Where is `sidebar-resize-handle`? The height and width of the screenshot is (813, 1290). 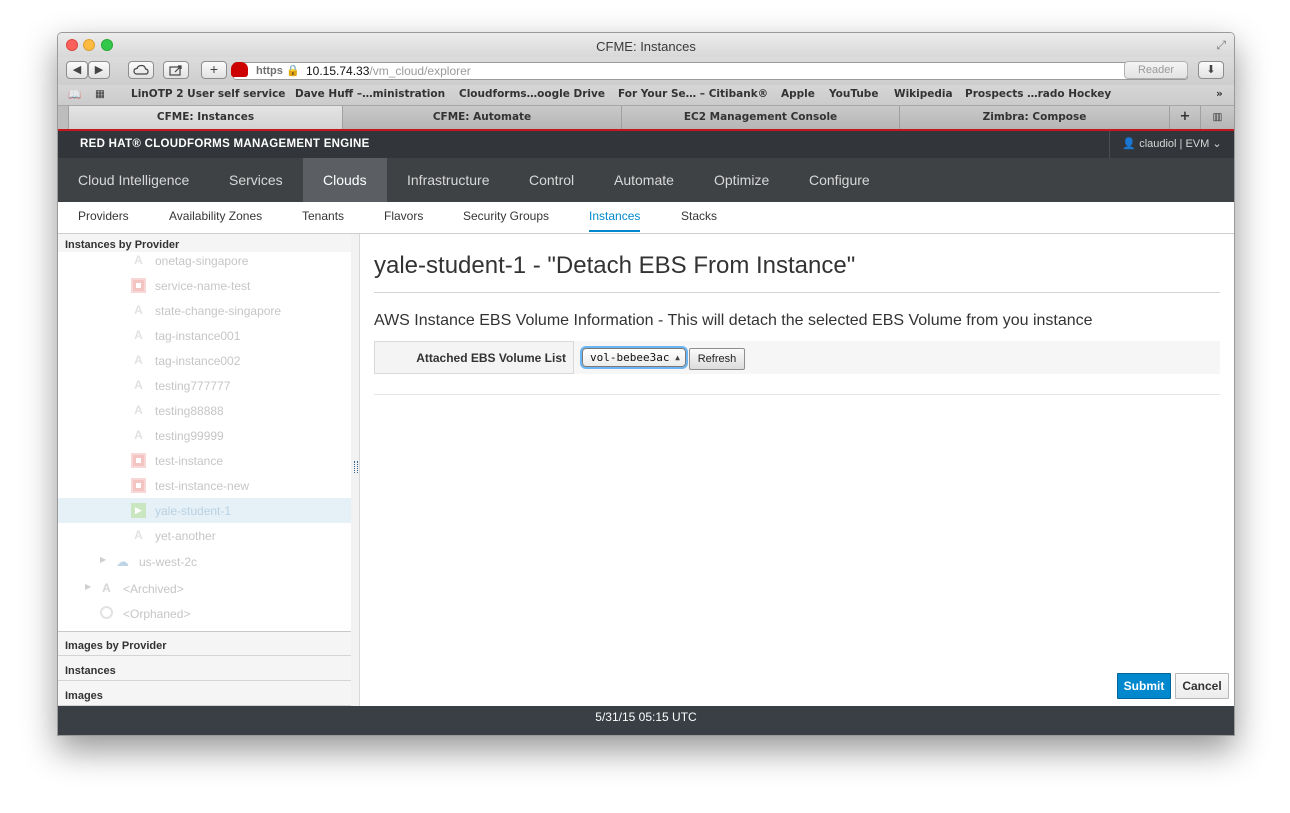
sidebar-resize-handle is located at coordinates (355, 470).